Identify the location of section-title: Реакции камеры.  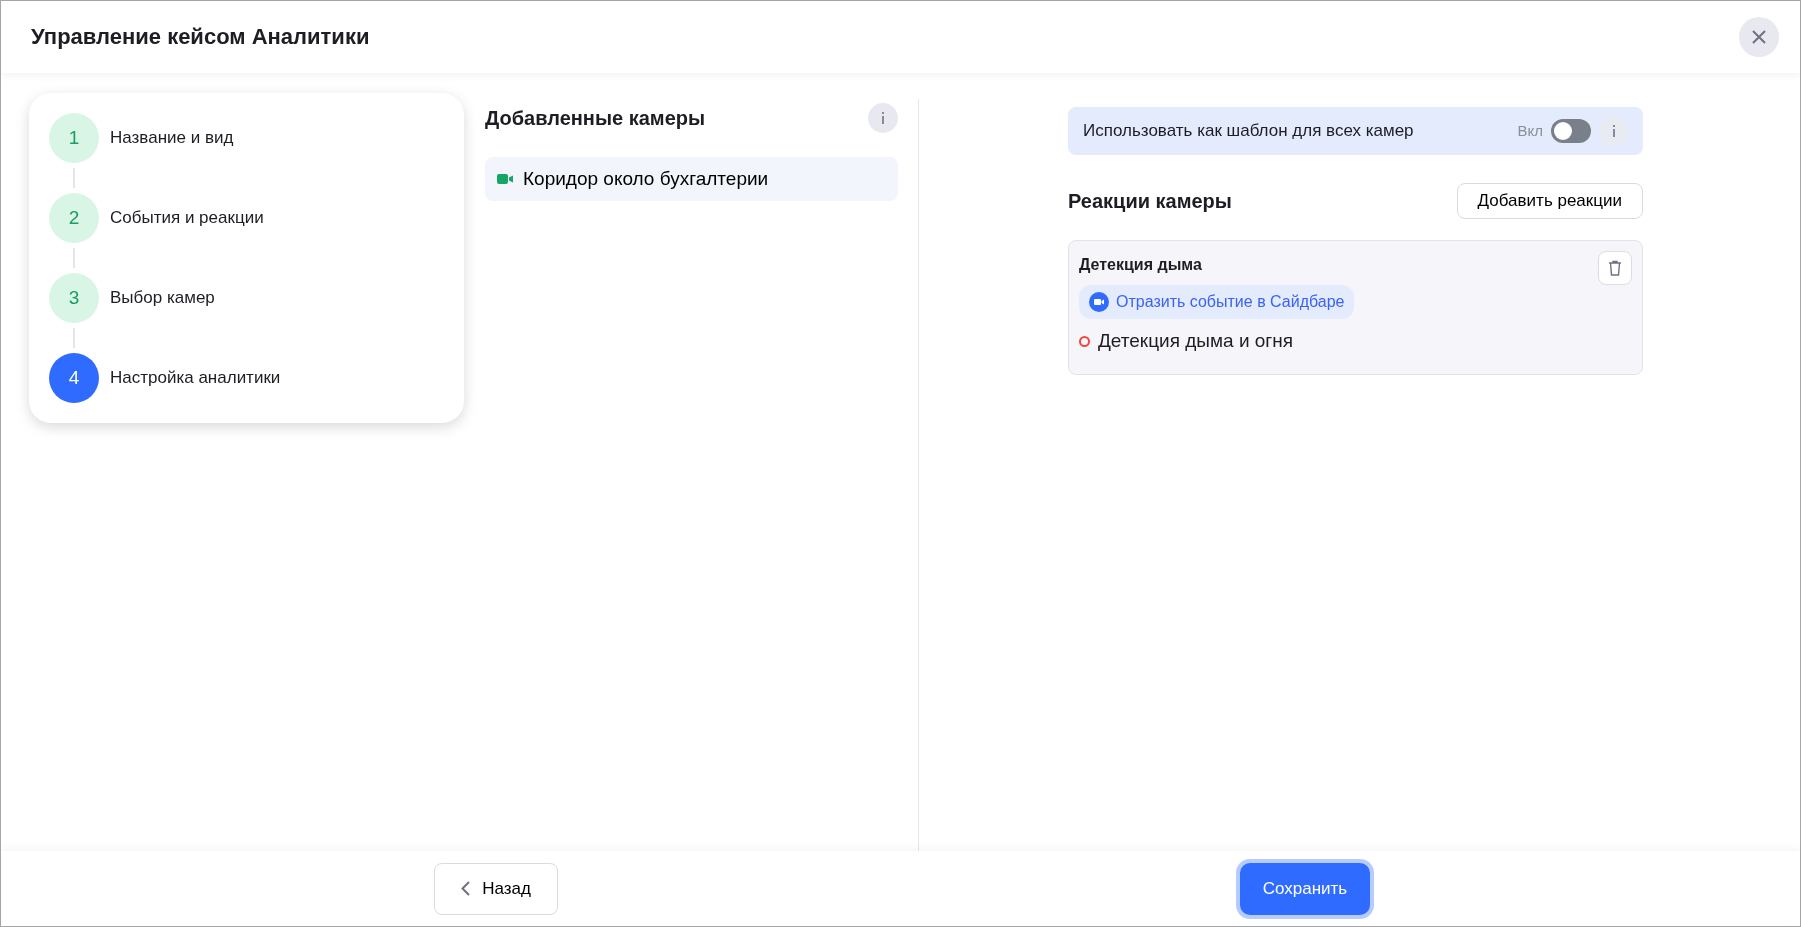
(1150, 201).